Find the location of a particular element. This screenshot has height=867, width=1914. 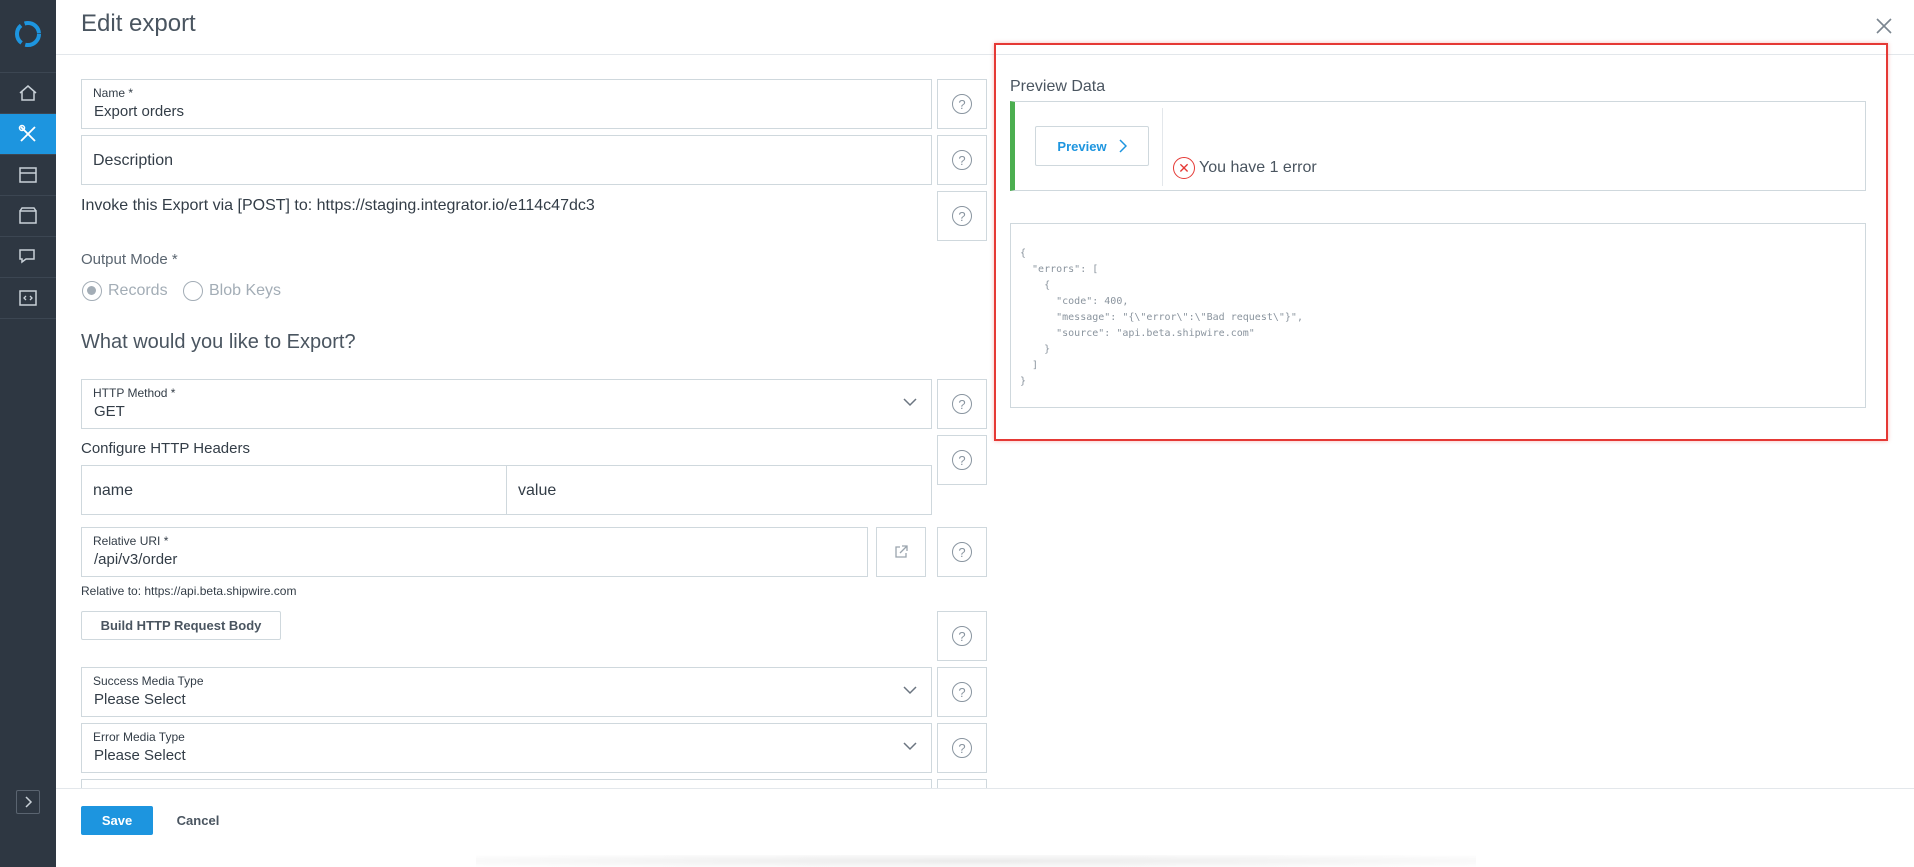

build-request-body-button: Build HTTP Request Body is located at coordinates (181, 625).